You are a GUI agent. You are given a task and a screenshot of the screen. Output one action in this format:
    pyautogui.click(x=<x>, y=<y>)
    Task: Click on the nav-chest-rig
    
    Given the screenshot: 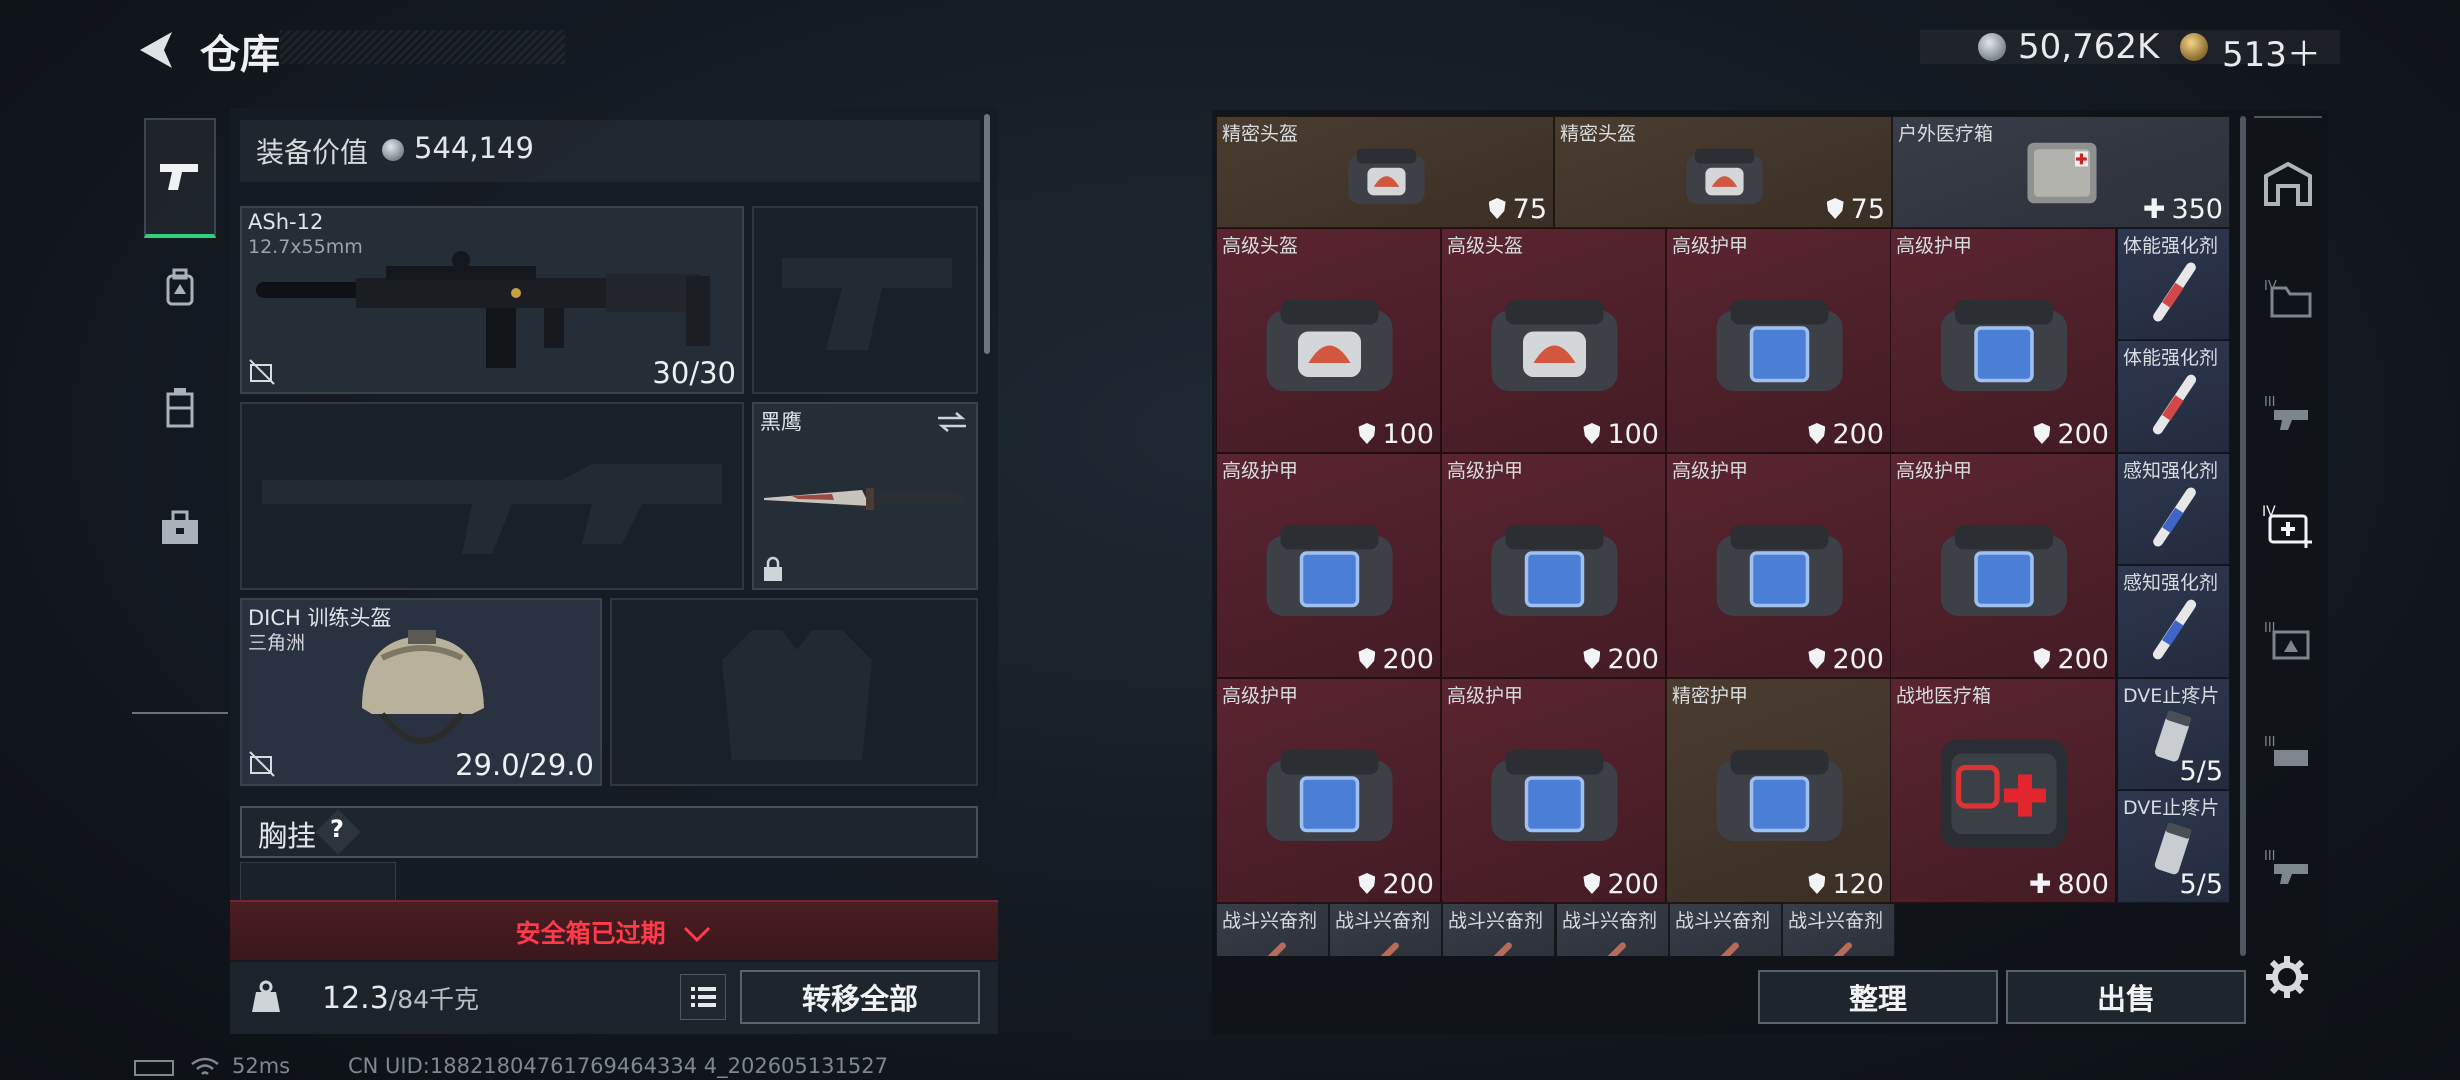 What is the action you would take?
    pyautogui.click(x=180, y=408)
    